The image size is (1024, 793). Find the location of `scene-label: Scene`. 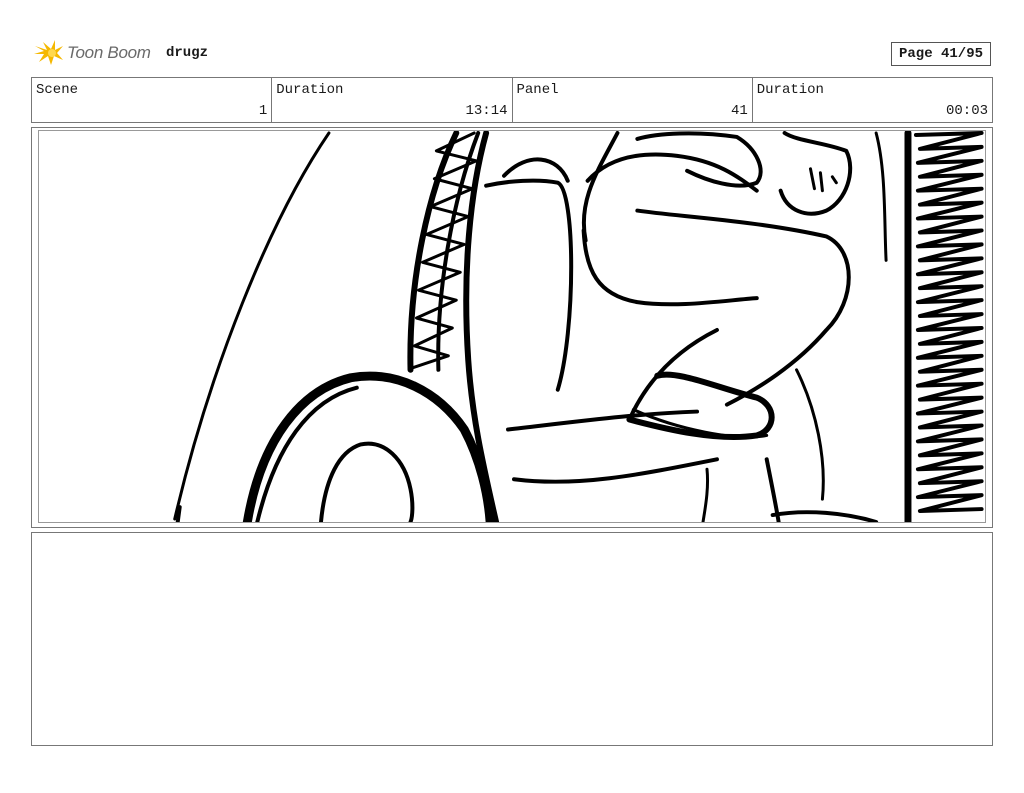

scene-label: Scene is located at coordinates (57, 90).